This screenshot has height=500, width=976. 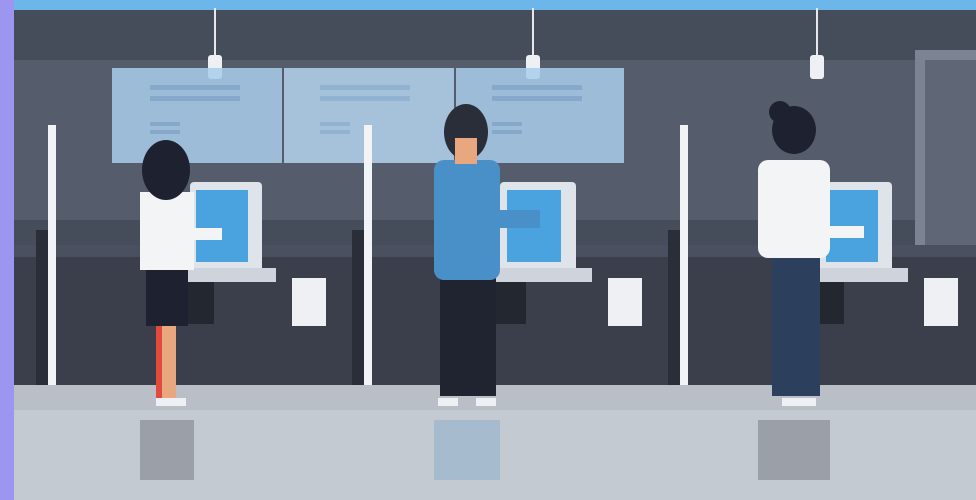 I want to click on ceiling-bar, so click(x=488, y=5).